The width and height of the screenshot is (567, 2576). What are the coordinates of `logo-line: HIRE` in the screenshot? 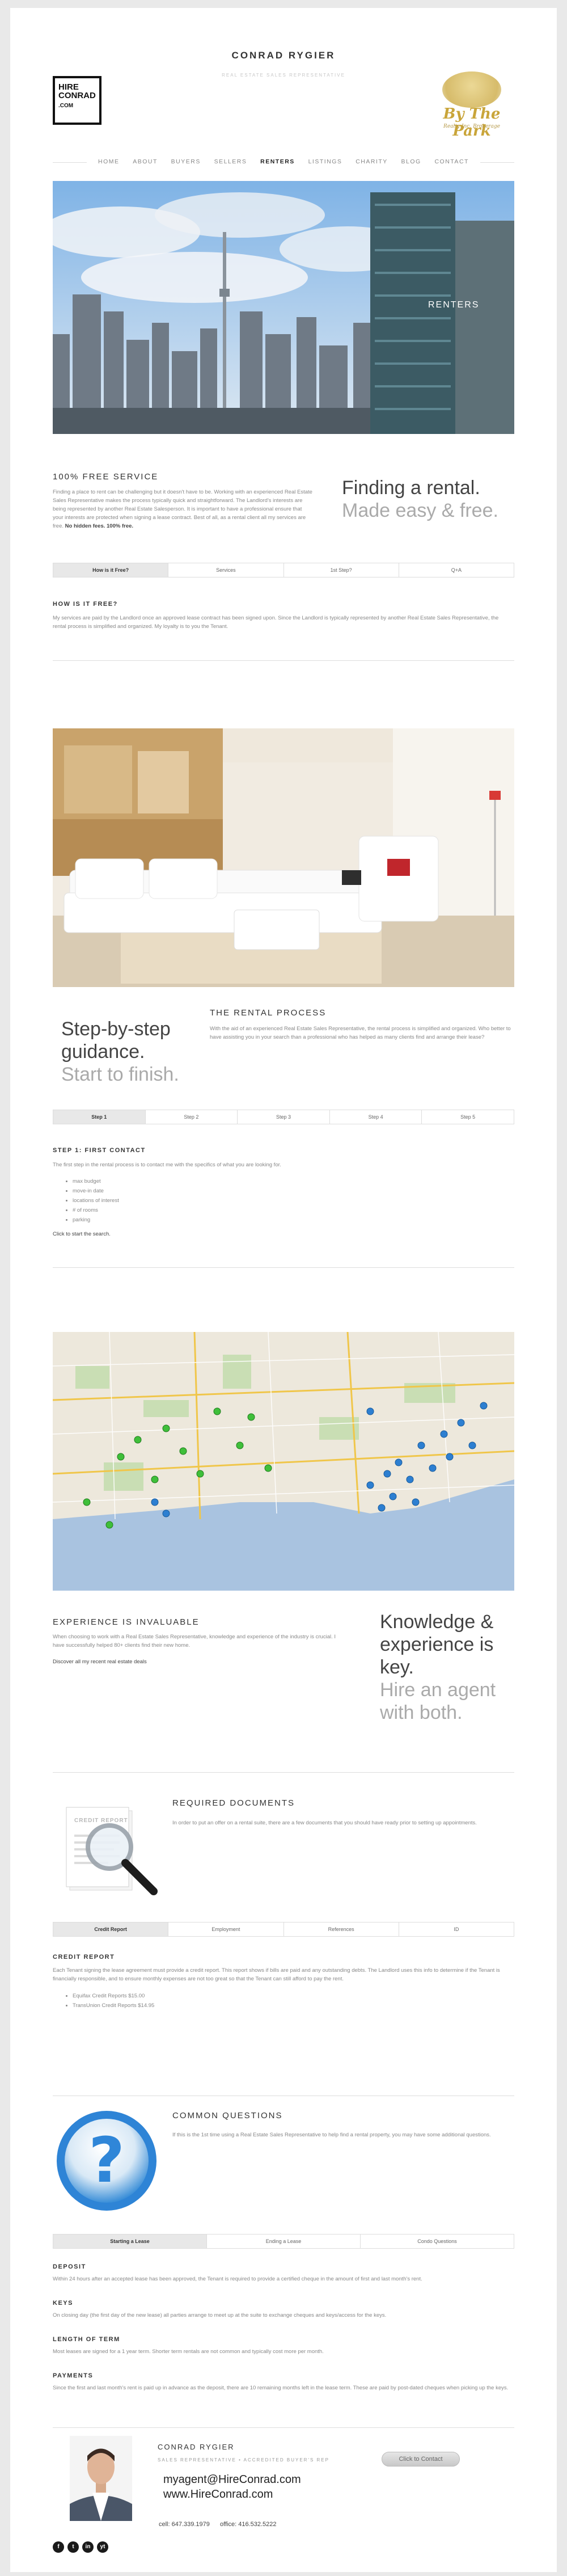 It's located at (68, 87).